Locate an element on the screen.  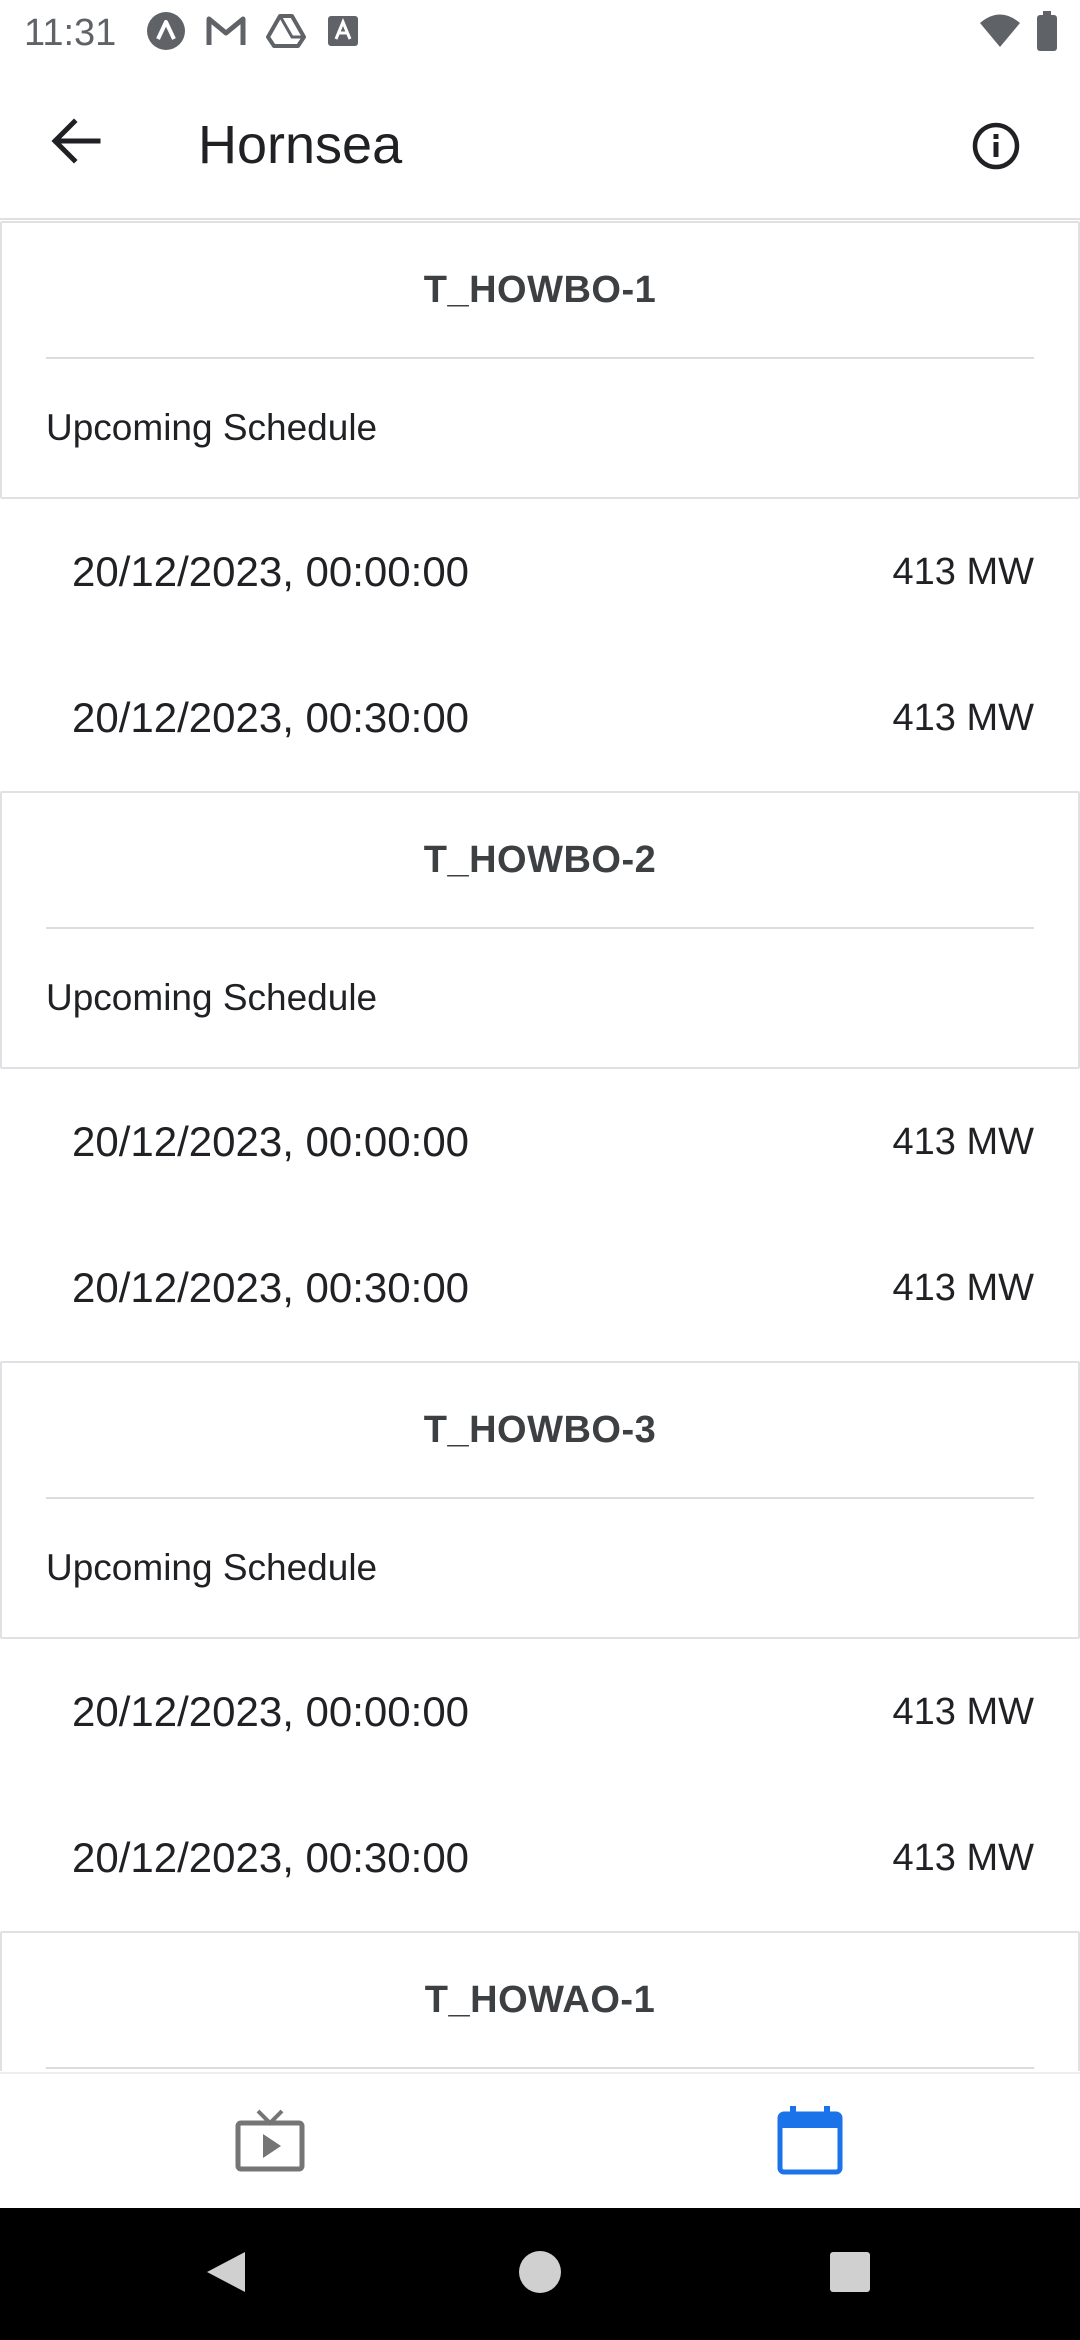
system-status-icons is located at coordinates (1018, 33).